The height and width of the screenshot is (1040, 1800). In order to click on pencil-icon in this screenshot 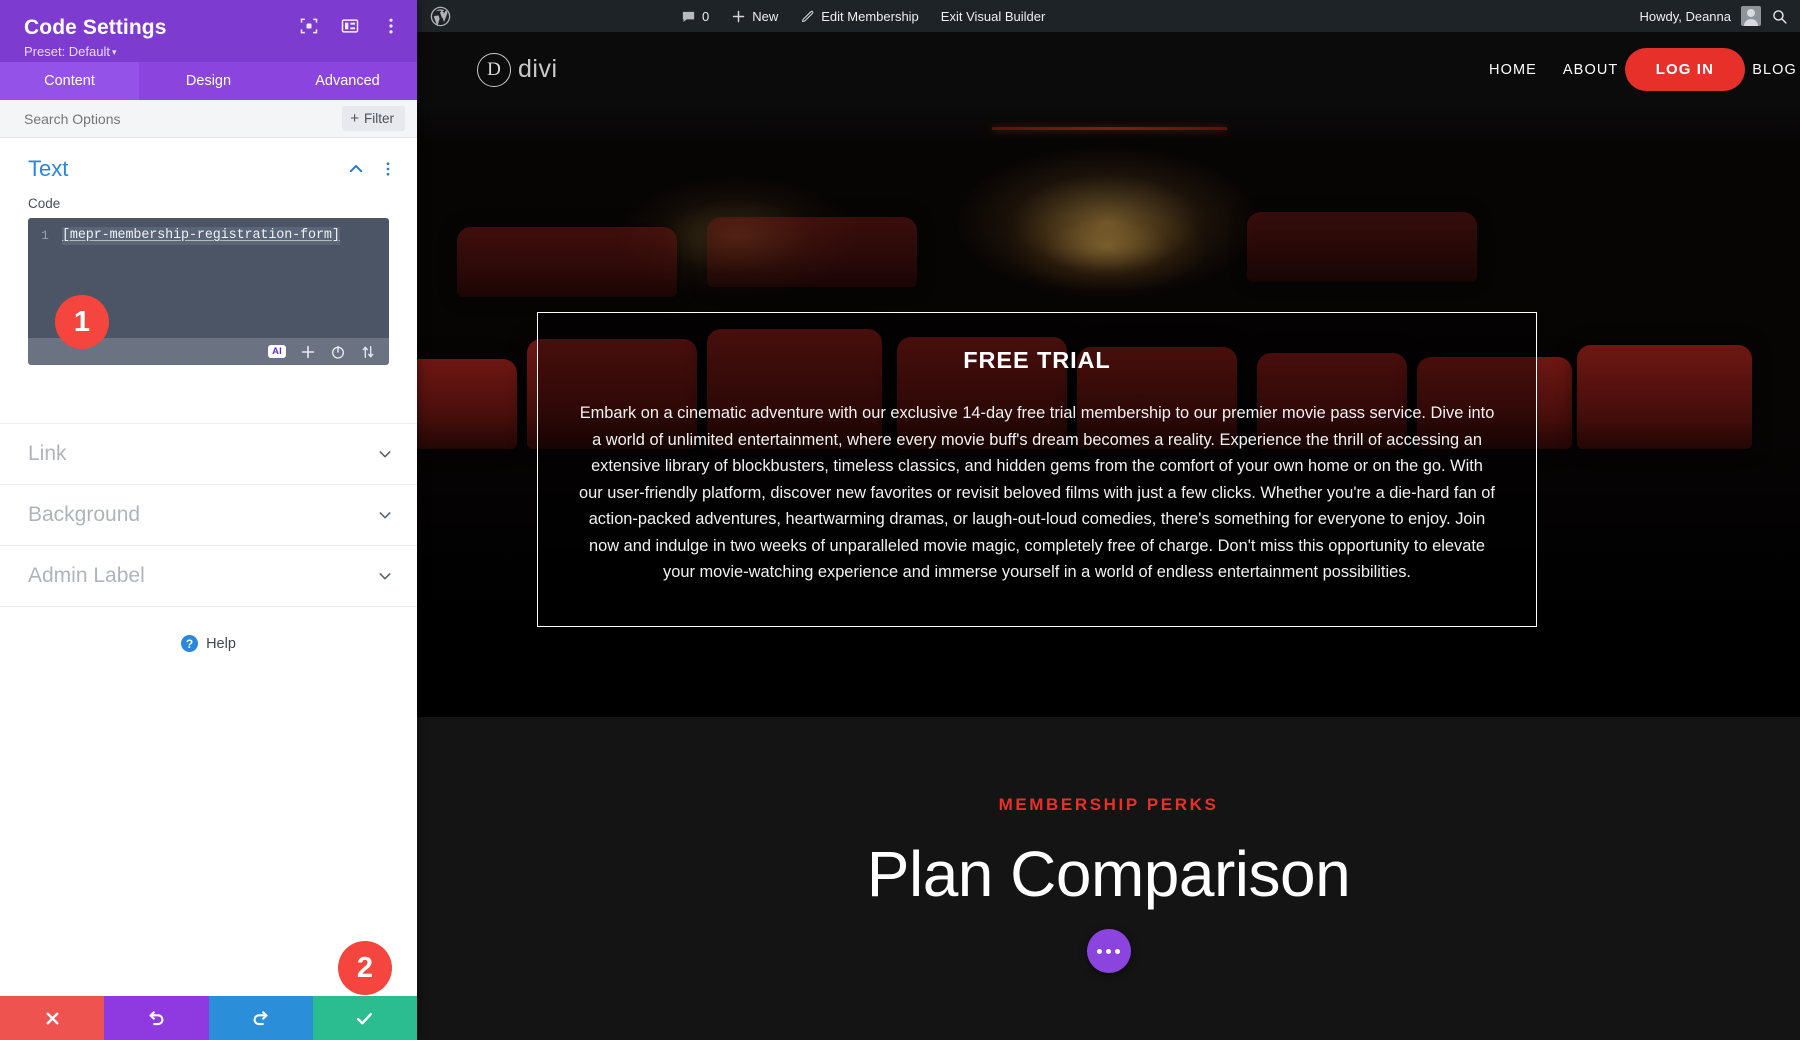, I will do `click(808, 16)`.